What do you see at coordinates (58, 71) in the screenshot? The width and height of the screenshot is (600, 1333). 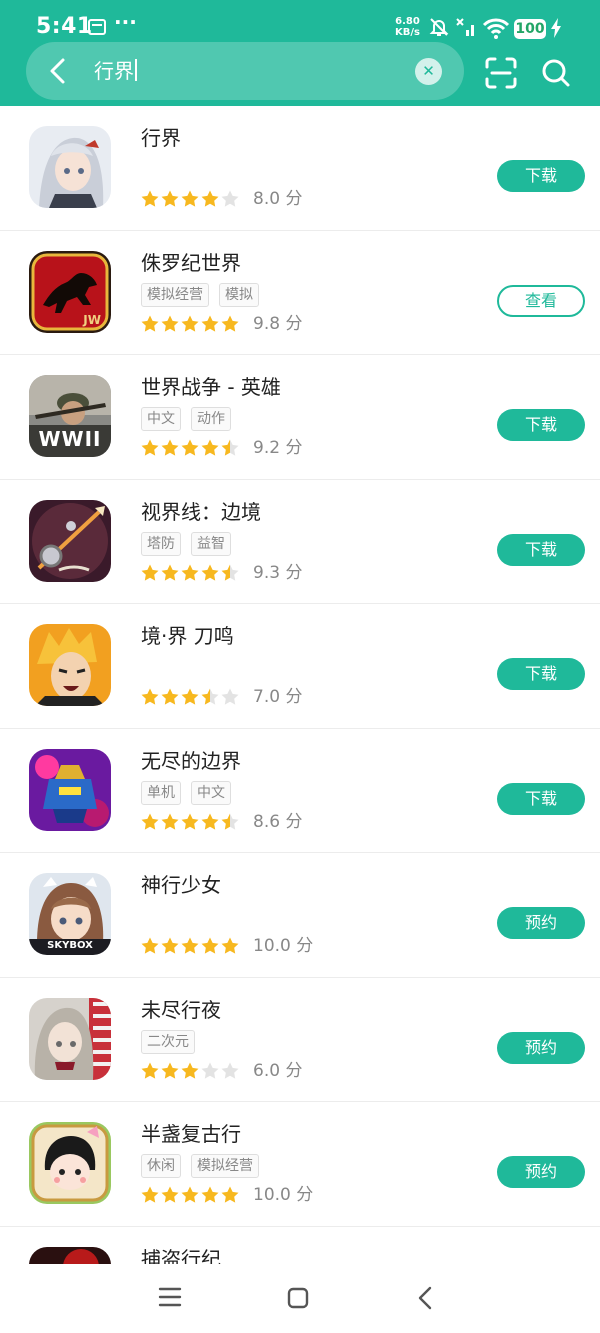 I see `back-arrow-icon` at bounding box center [58, 71].